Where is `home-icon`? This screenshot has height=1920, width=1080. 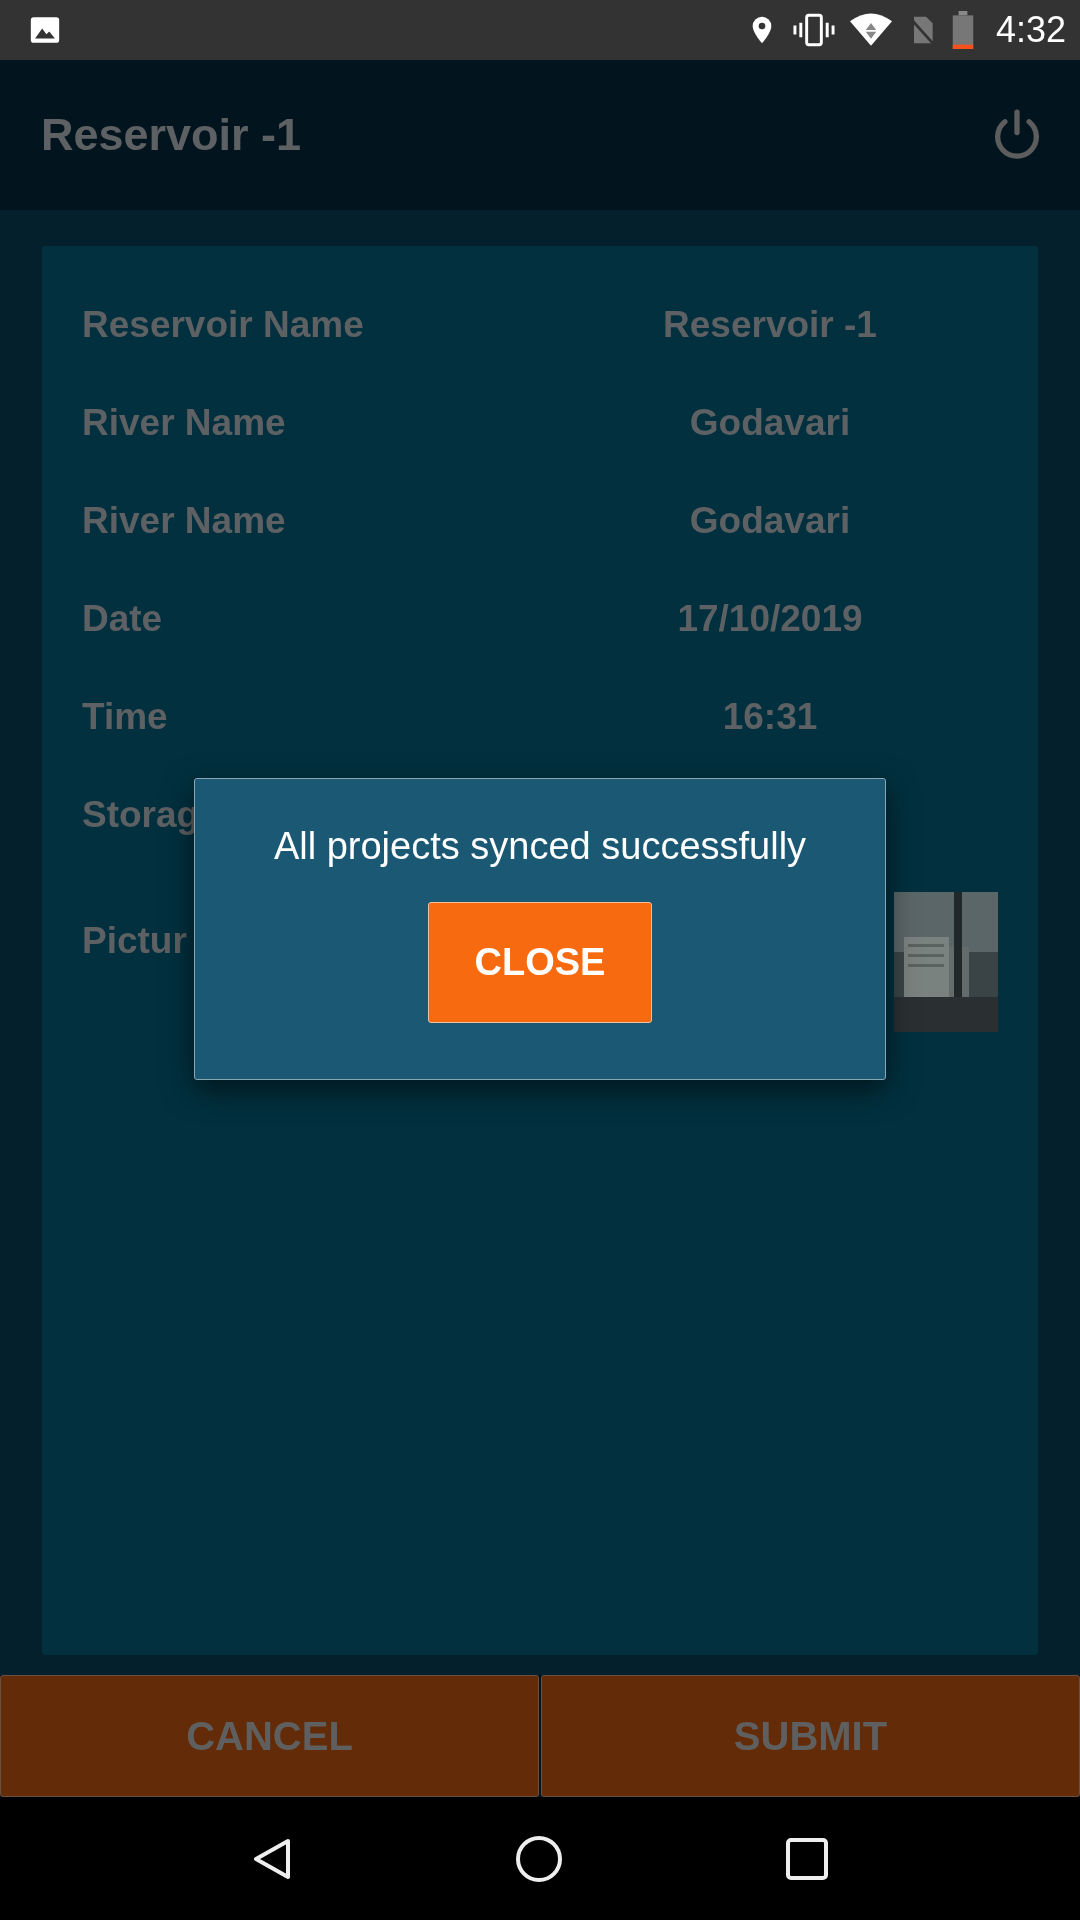 home-icon is located at coordinates (539, 1858).